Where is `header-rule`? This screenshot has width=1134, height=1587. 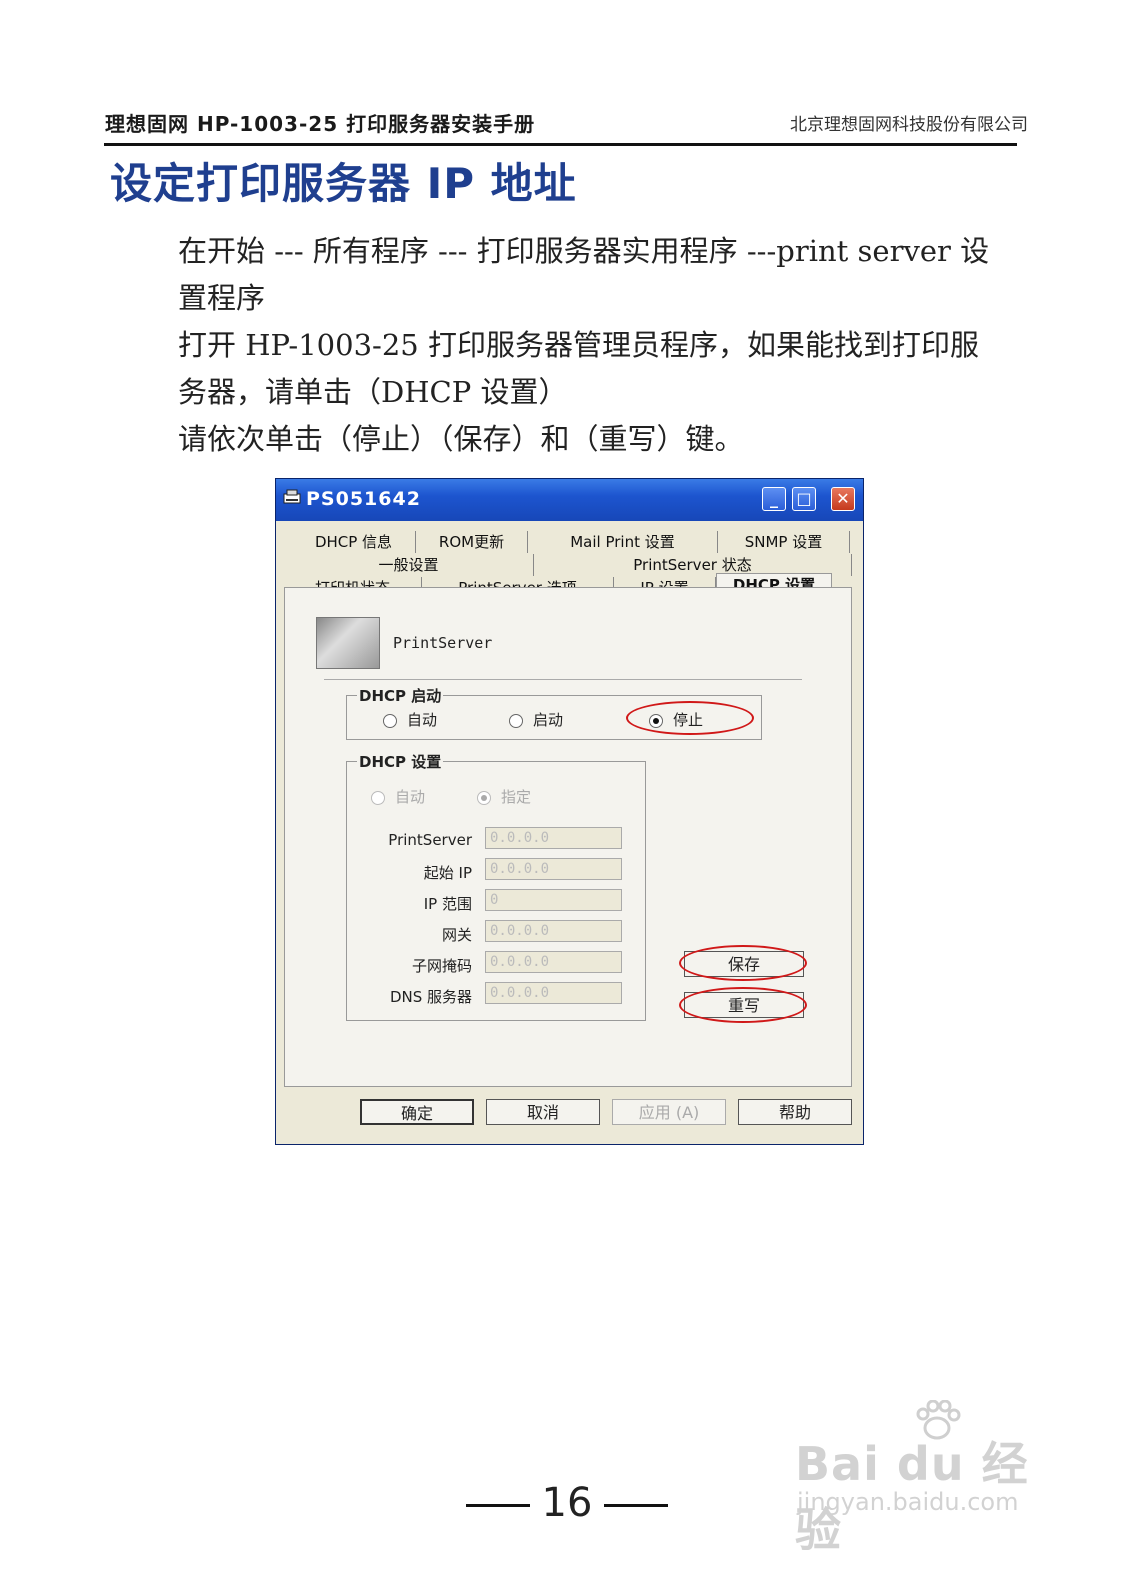 header-rule is located at coordinates (560, 144).